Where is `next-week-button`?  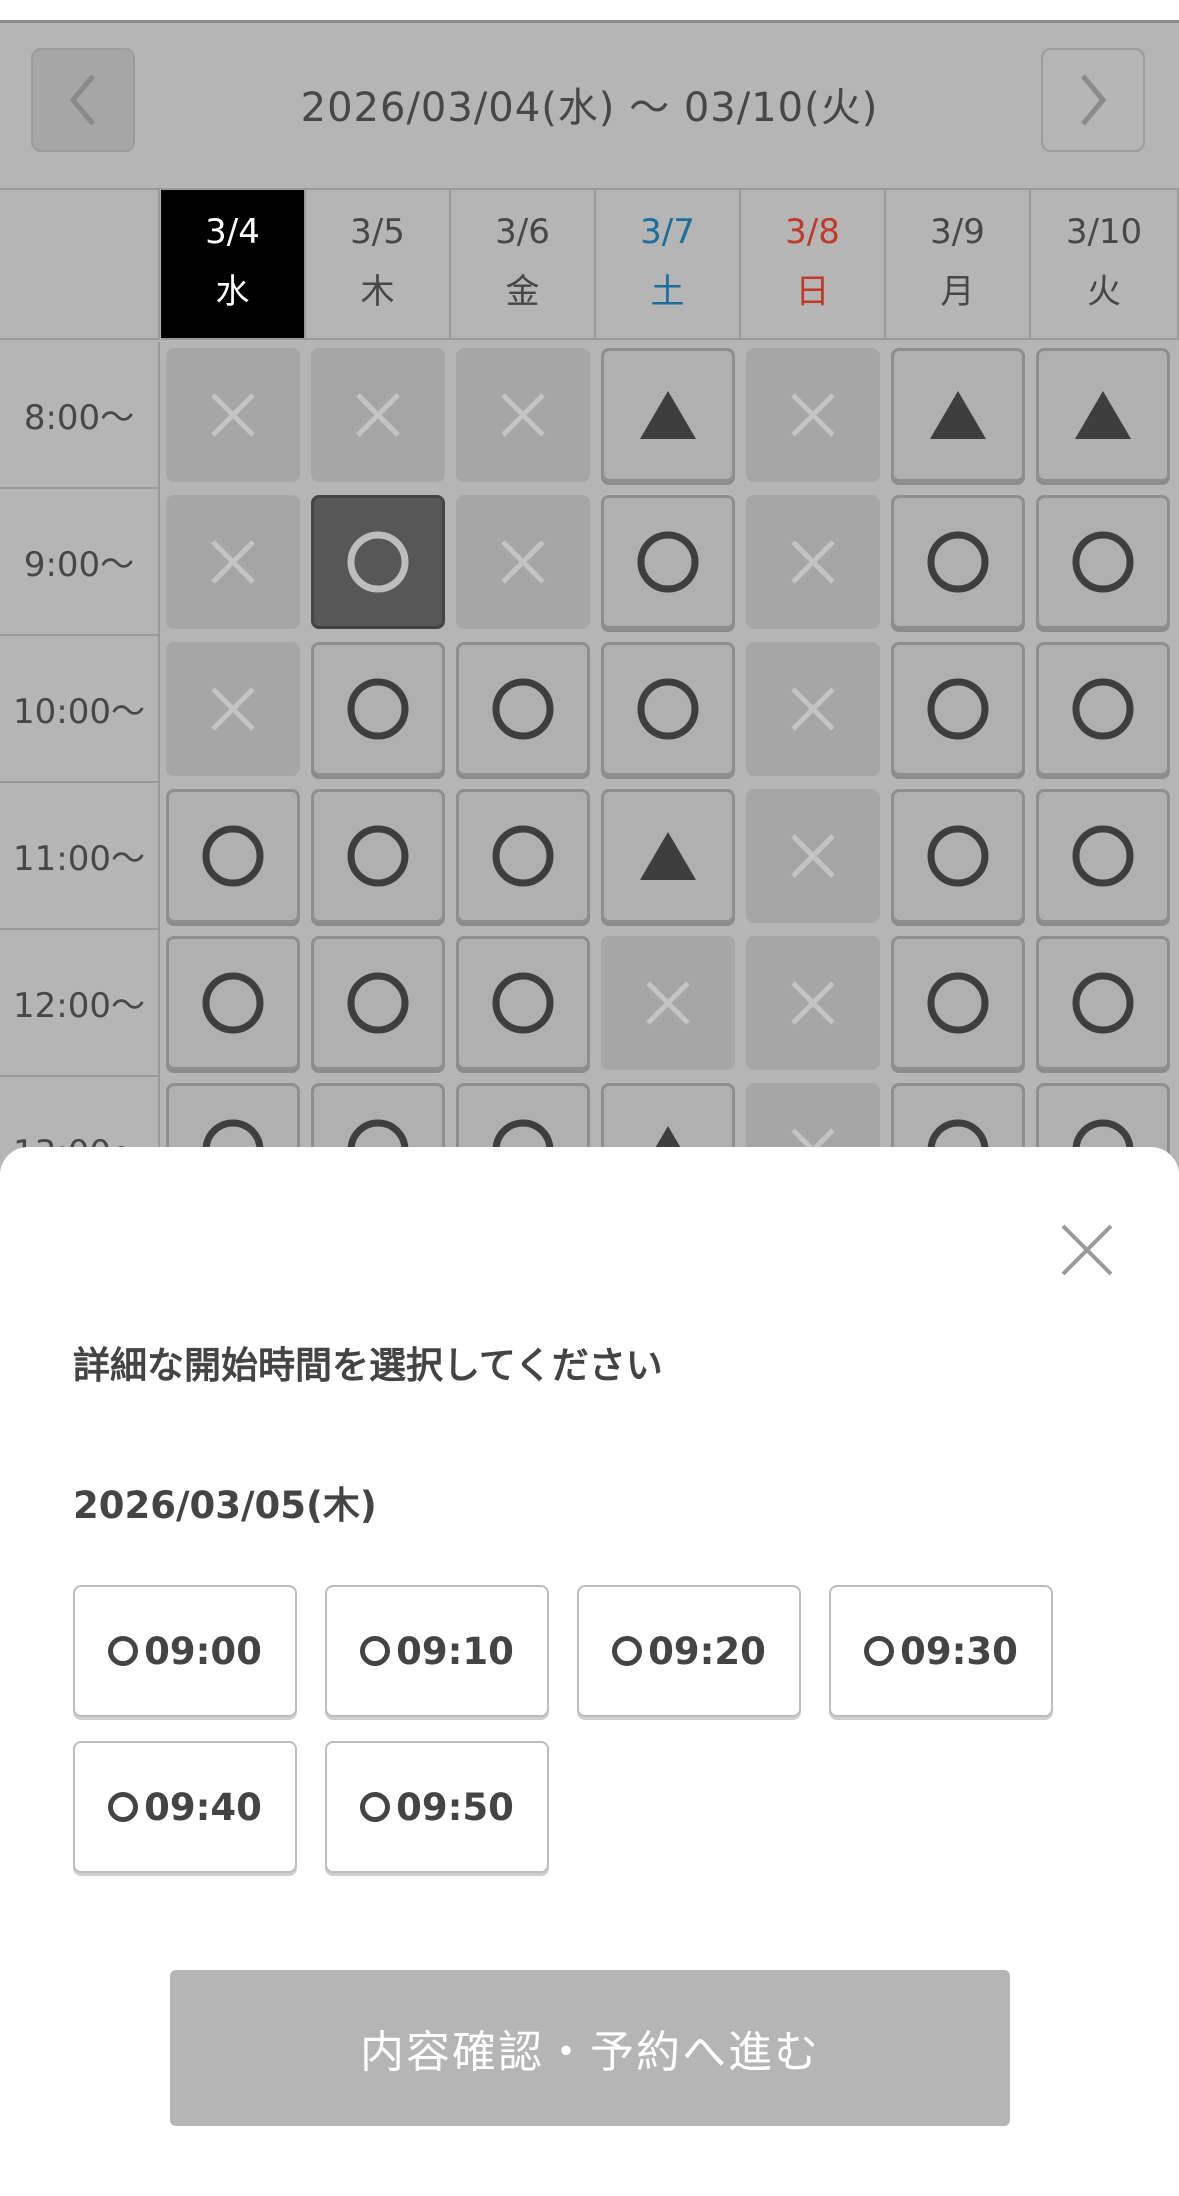 next-week-button is located at coordinates (1093, 100).